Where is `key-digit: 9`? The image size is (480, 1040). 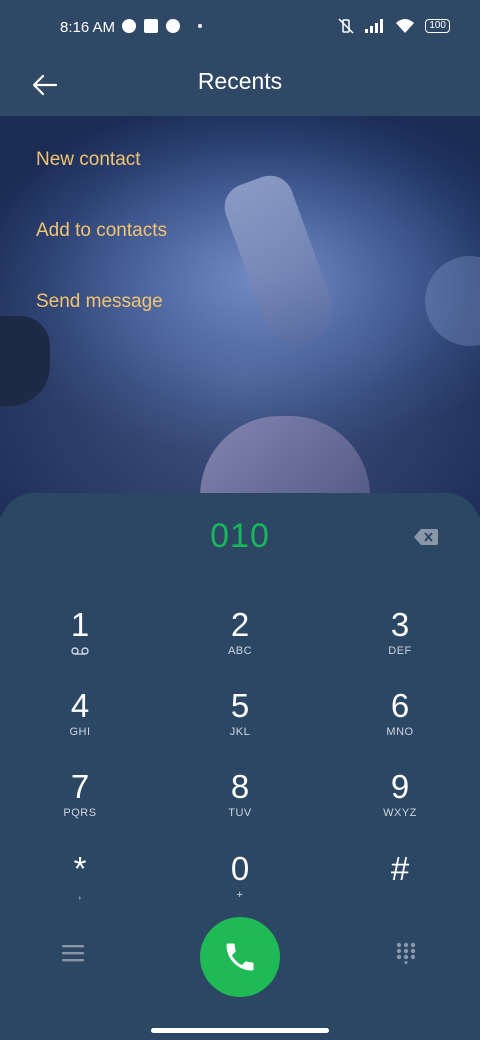
key-digit: 9 is located at coordinates (400, 786).